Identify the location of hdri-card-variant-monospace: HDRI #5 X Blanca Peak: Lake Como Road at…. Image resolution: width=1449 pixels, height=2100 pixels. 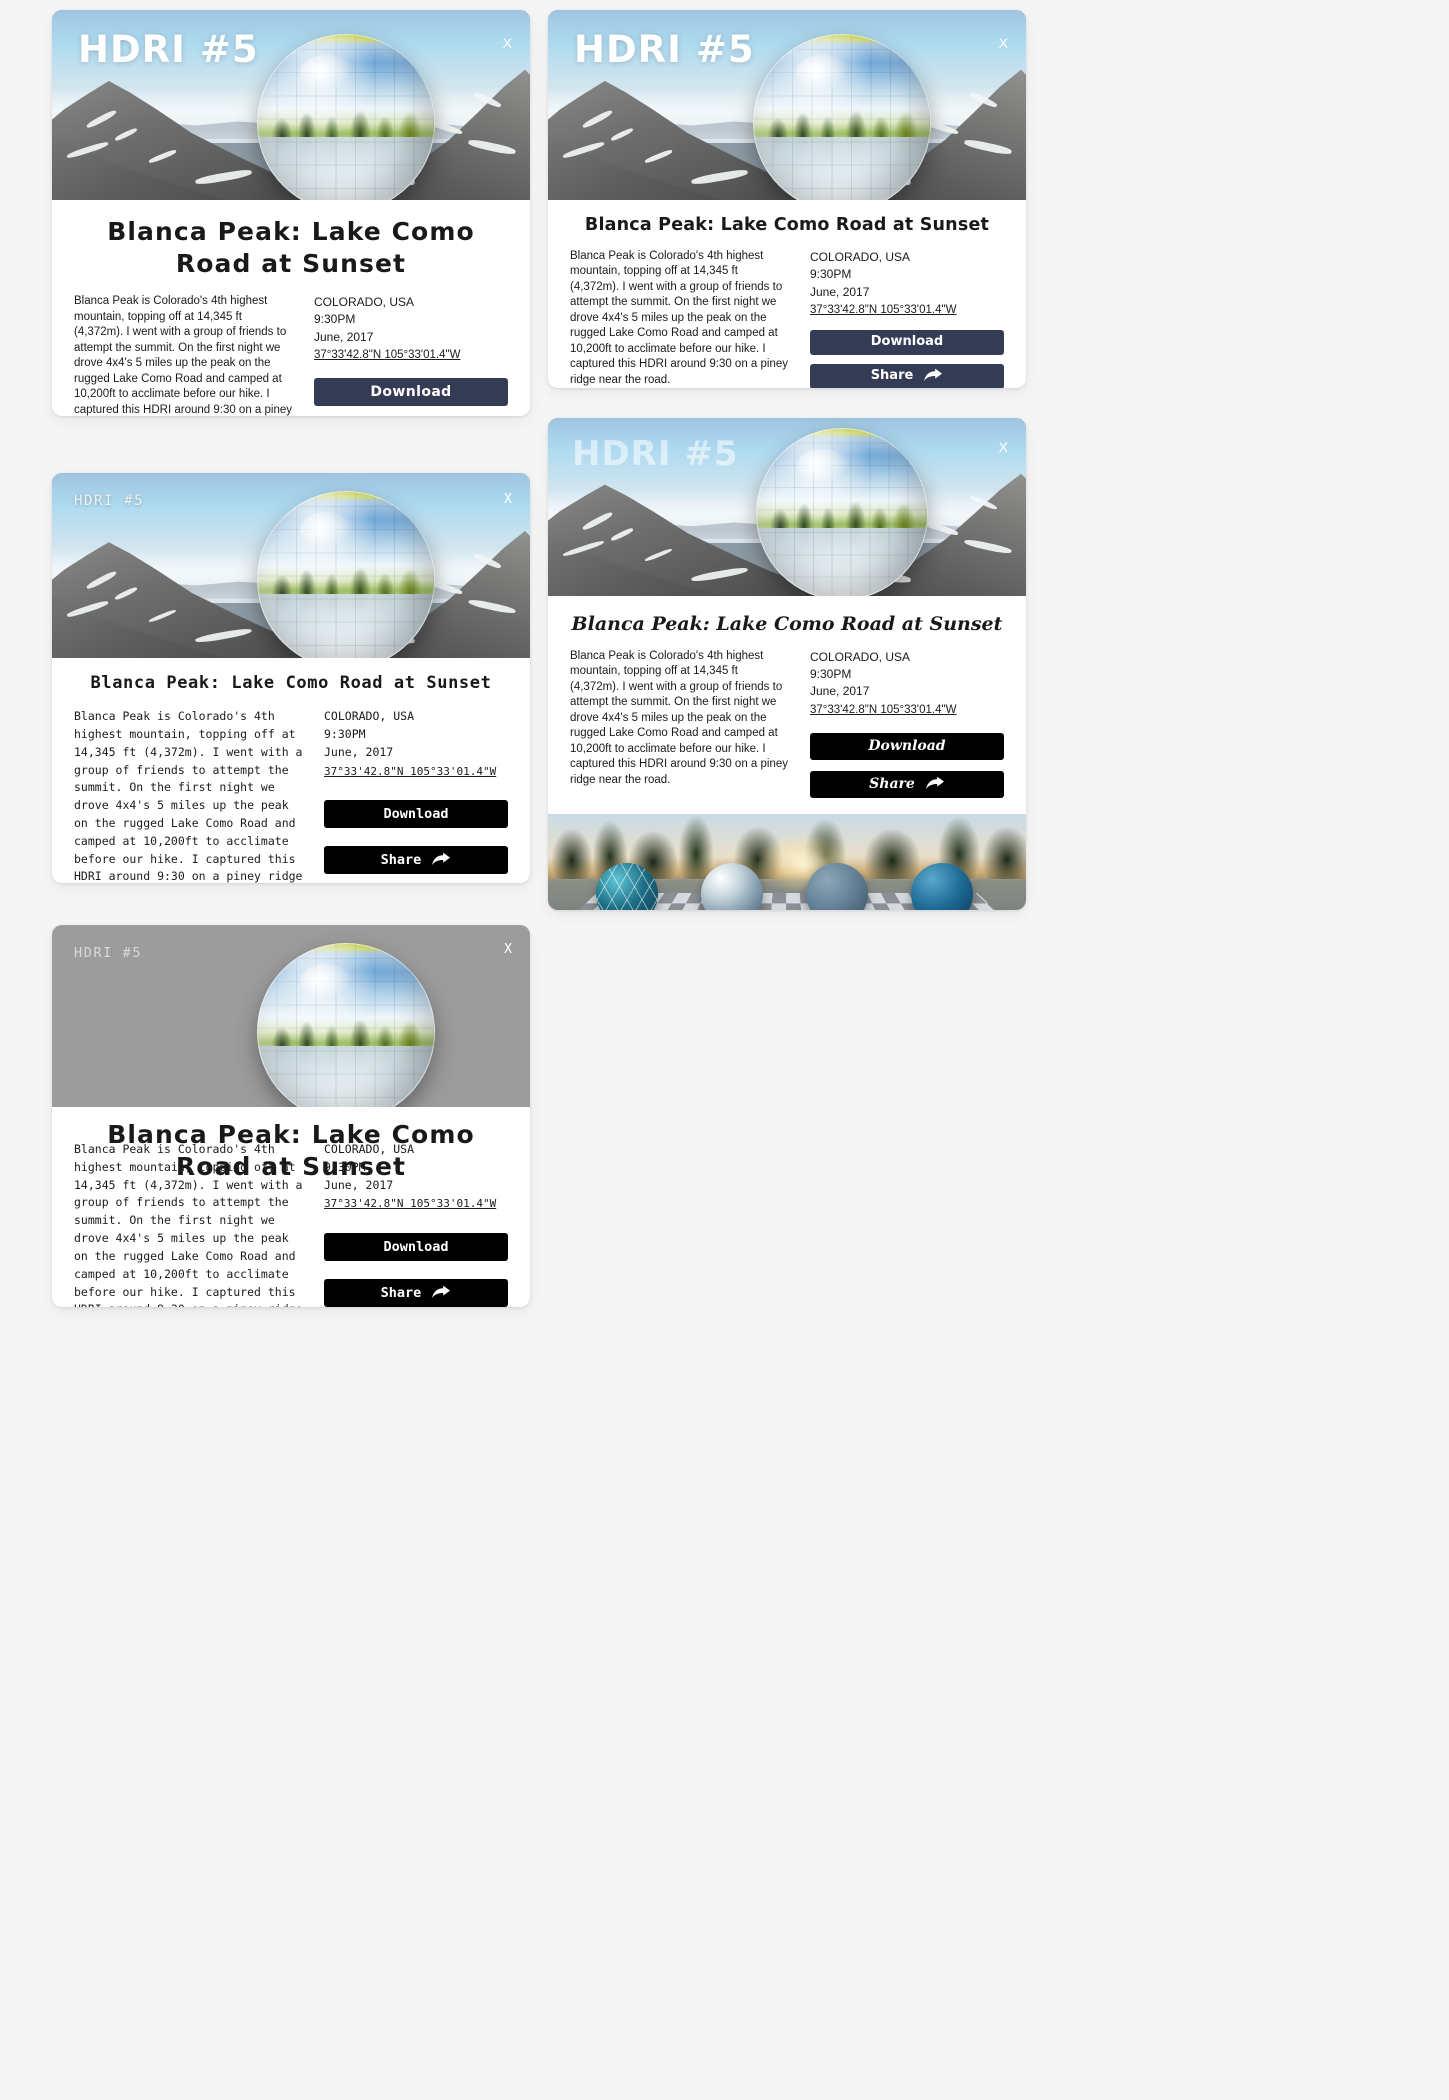
(291, 678).